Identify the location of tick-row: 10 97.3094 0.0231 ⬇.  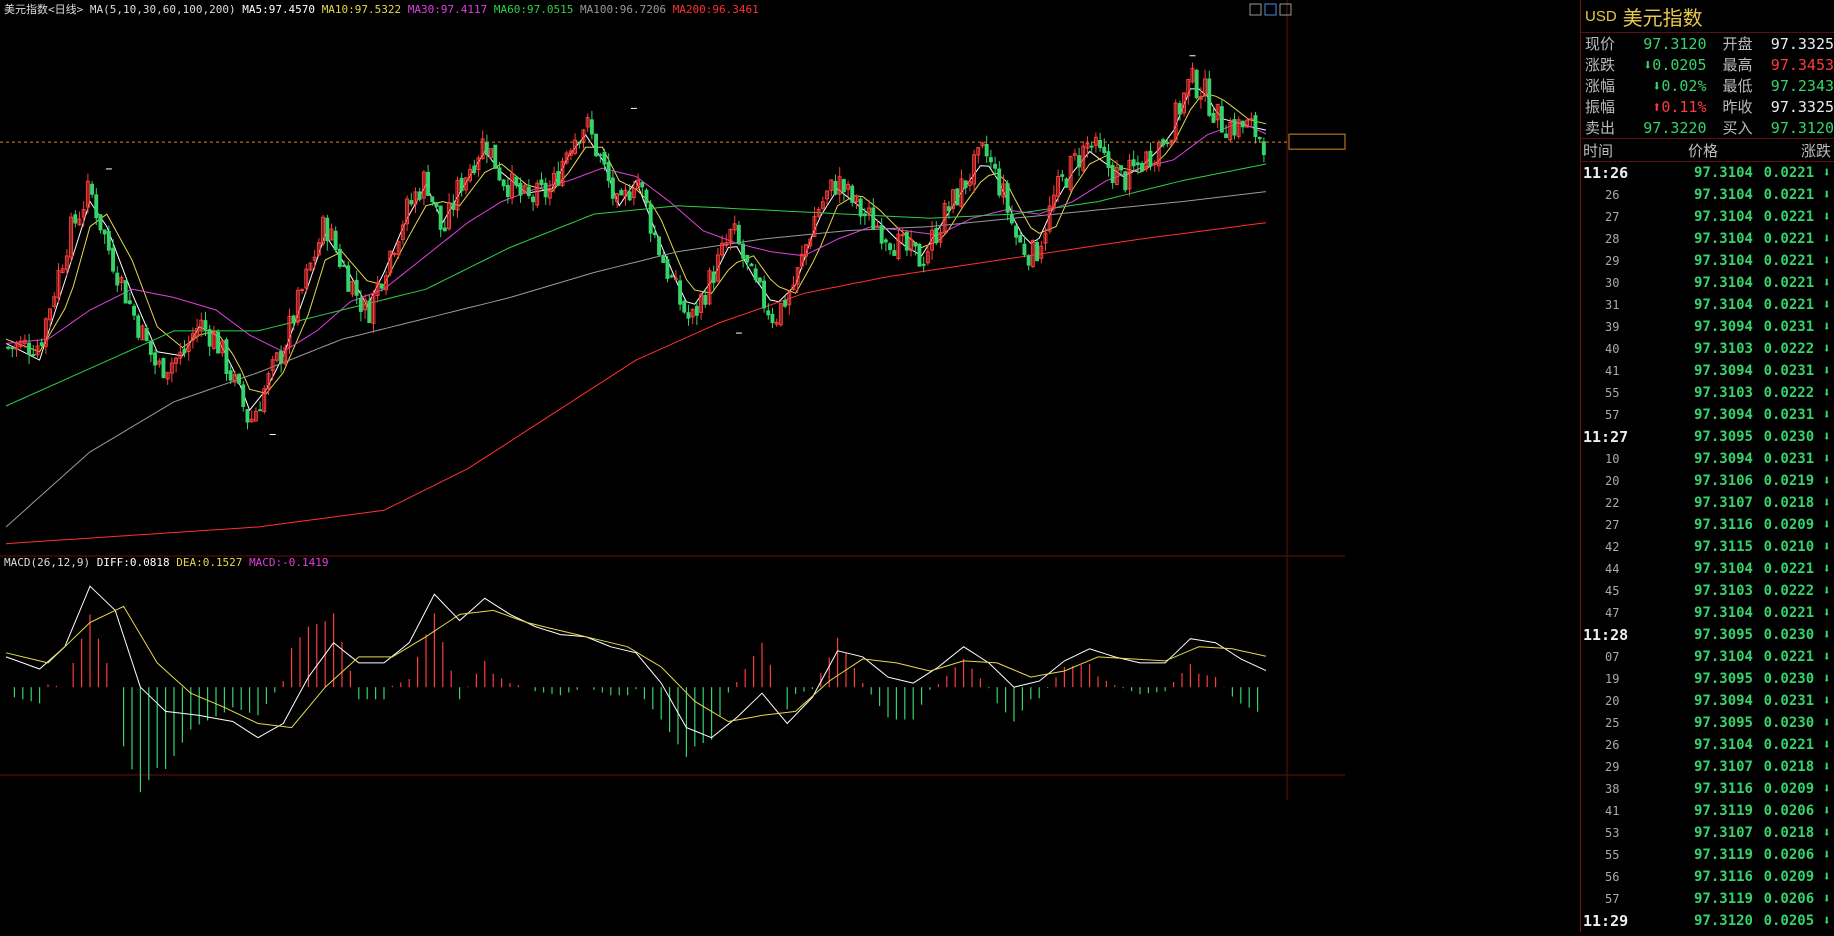
(1707, 459).